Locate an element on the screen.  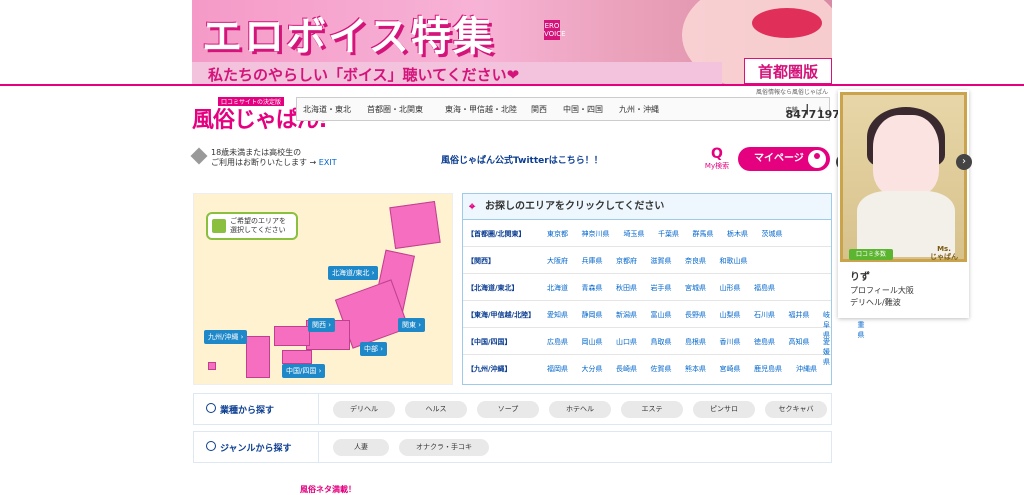
map-region-hokkaido-shape is located at coordinates (415, 225).